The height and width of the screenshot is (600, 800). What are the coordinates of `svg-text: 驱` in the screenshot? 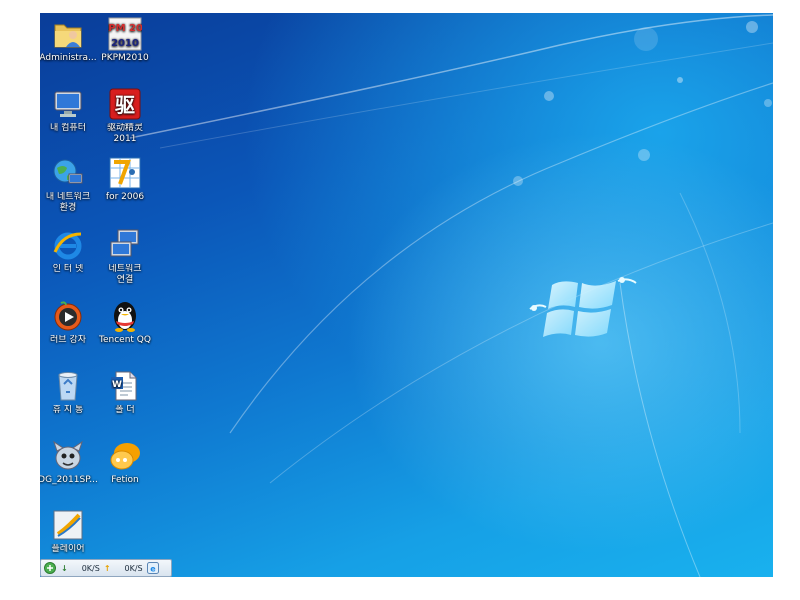 It's located at (125, 105).